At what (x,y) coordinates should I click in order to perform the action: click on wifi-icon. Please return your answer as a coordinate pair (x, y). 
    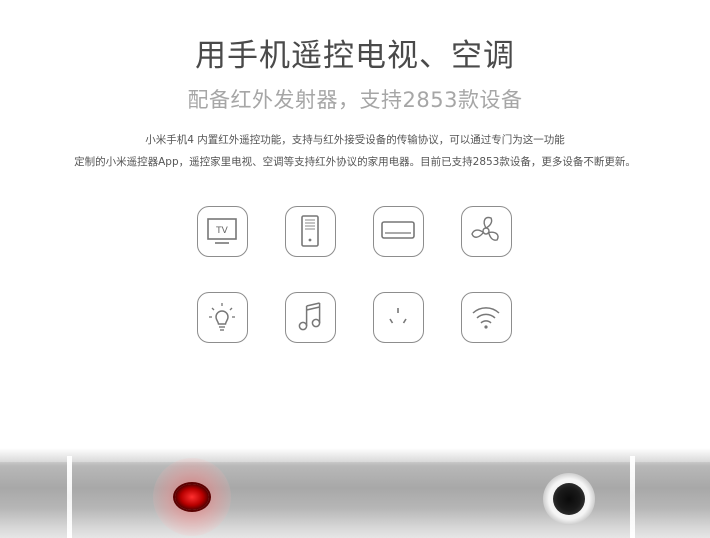
    Looking at the image, I should click on (486, 317).